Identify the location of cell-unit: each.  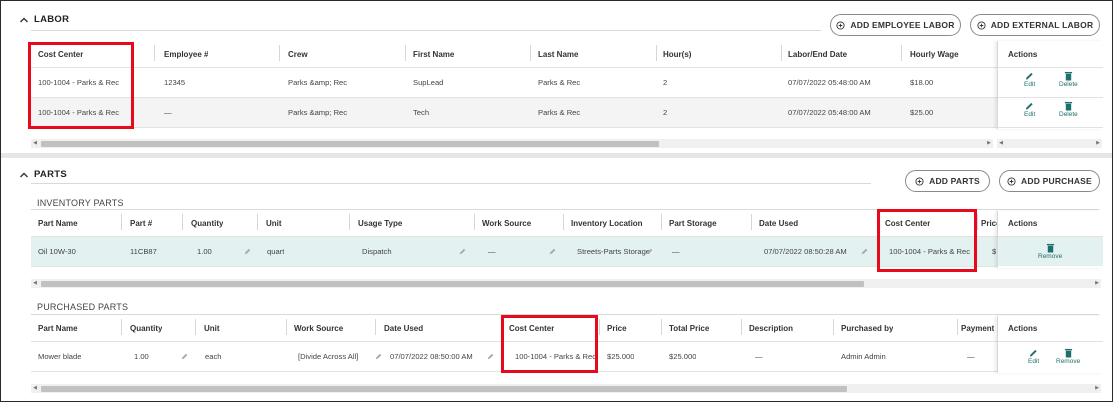
(213, 356).